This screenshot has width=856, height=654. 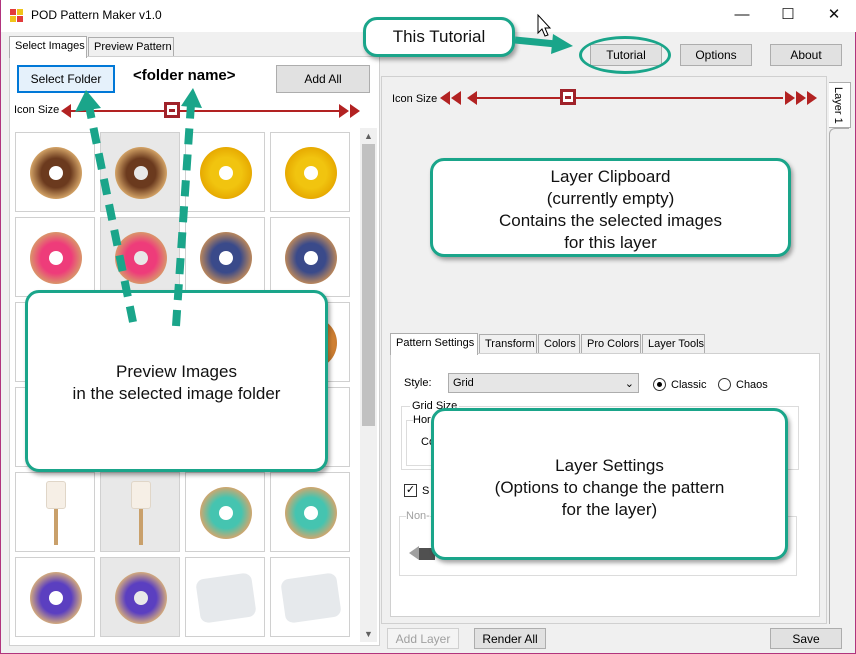 What do you see at coordinates (48, 47) in the screenshot?
I see `tab-select-images: Select Images` at bounding box center [48, 47].